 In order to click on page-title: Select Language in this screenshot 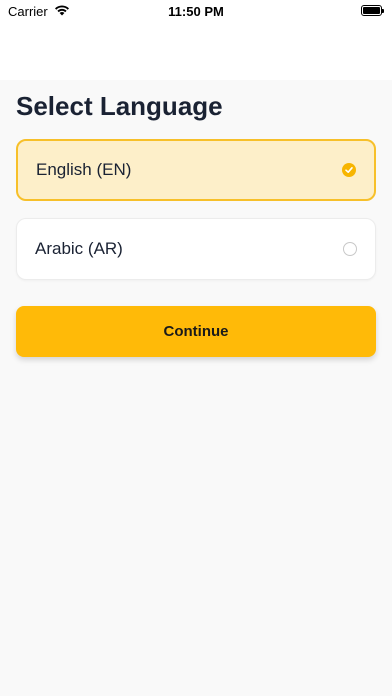, I will do `click(119, 106)`.